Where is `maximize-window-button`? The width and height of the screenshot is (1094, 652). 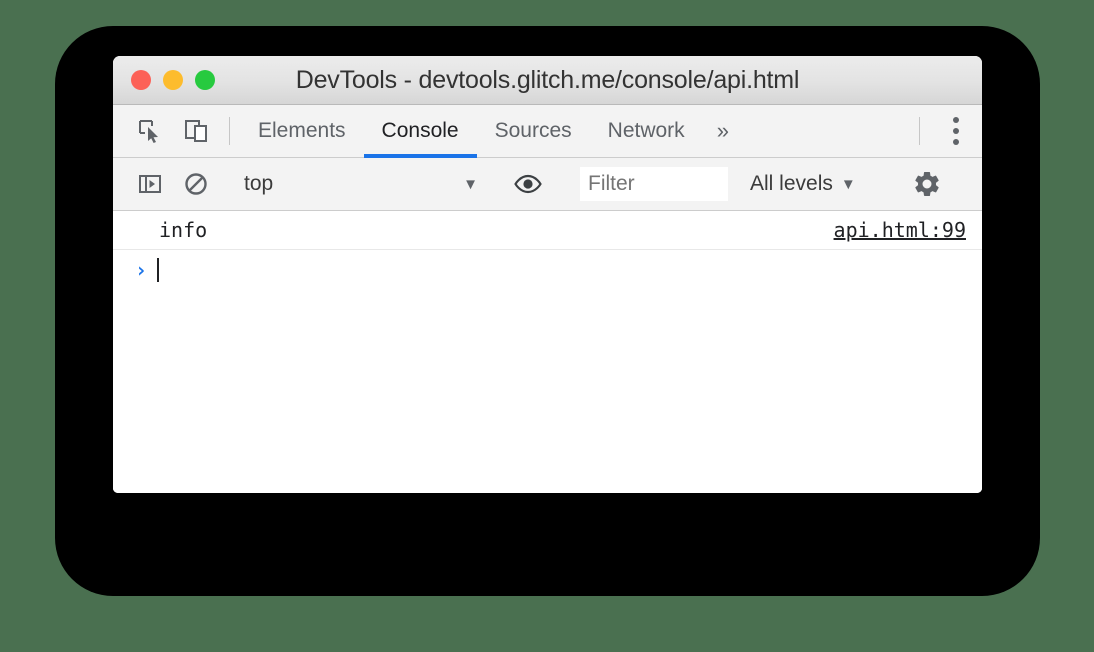
maximize-window-button is located at coordinates (205, 80).